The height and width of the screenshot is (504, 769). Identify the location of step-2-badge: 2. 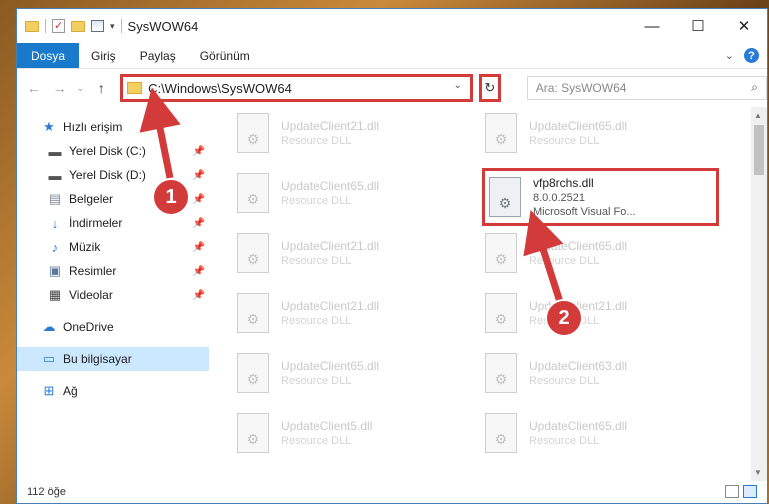
(564, 318).